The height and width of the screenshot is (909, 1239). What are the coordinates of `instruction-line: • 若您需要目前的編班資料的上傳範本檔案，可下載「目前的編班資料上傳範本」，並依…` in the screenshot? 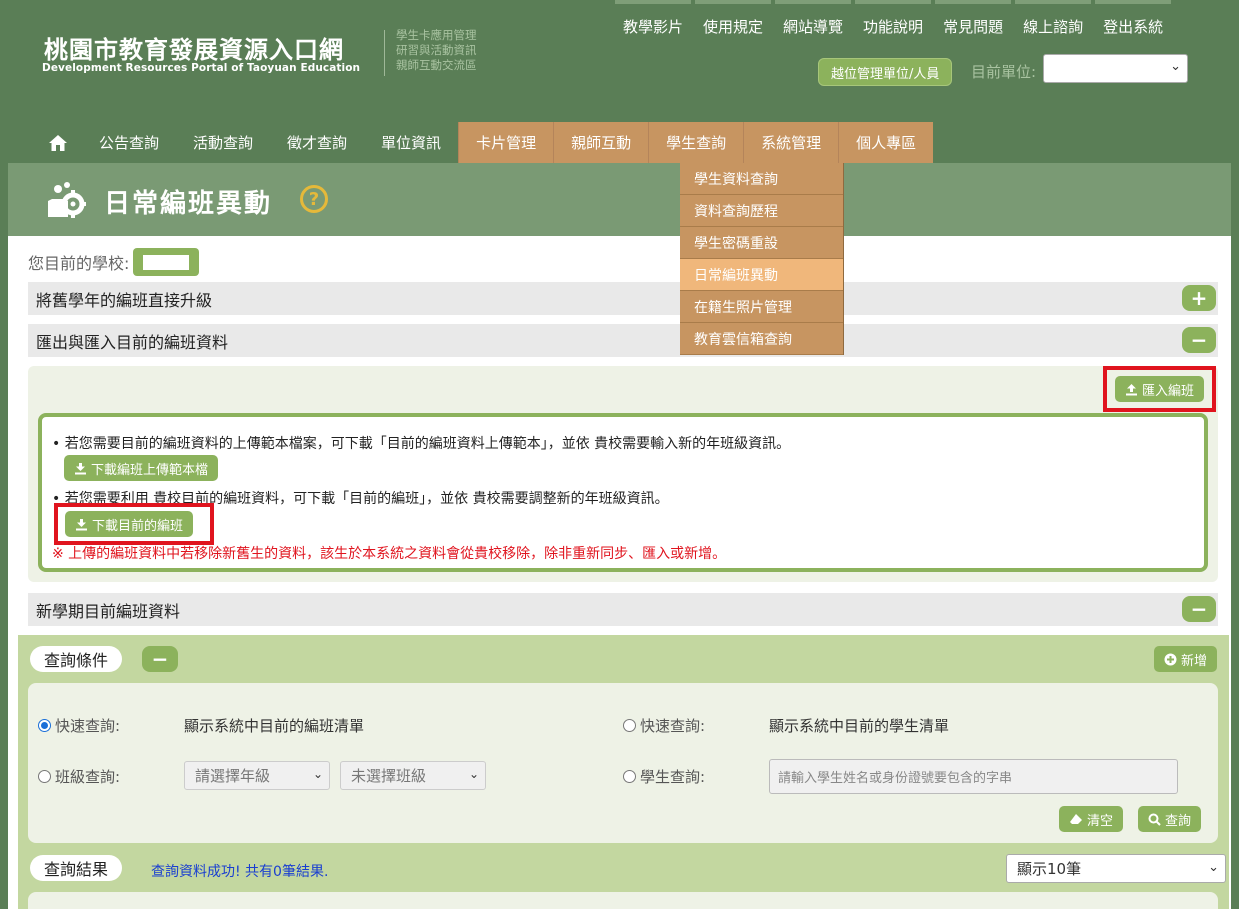 It's located at (421, 444).